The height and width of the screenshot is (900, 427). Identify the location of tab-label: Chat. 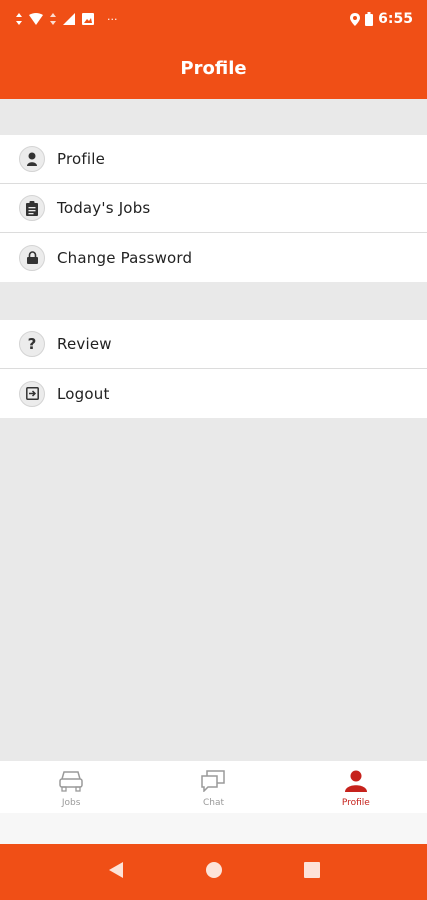
(213, 803).